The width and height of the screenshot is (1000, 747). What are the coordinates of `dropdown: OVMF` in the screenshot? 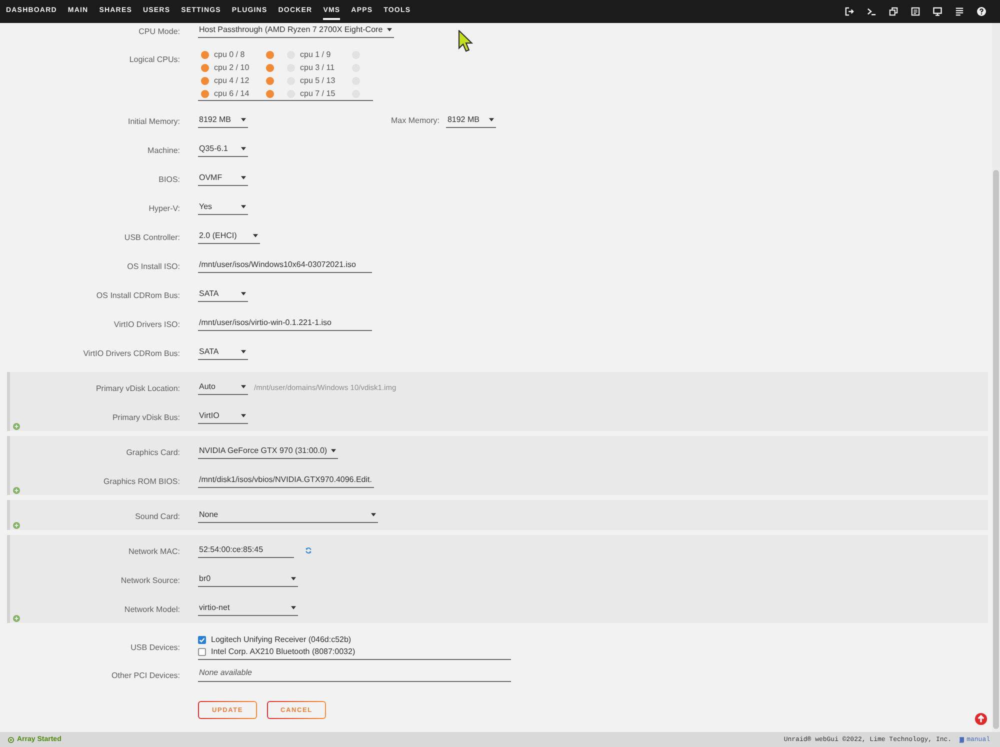 It's located at (223, 178).